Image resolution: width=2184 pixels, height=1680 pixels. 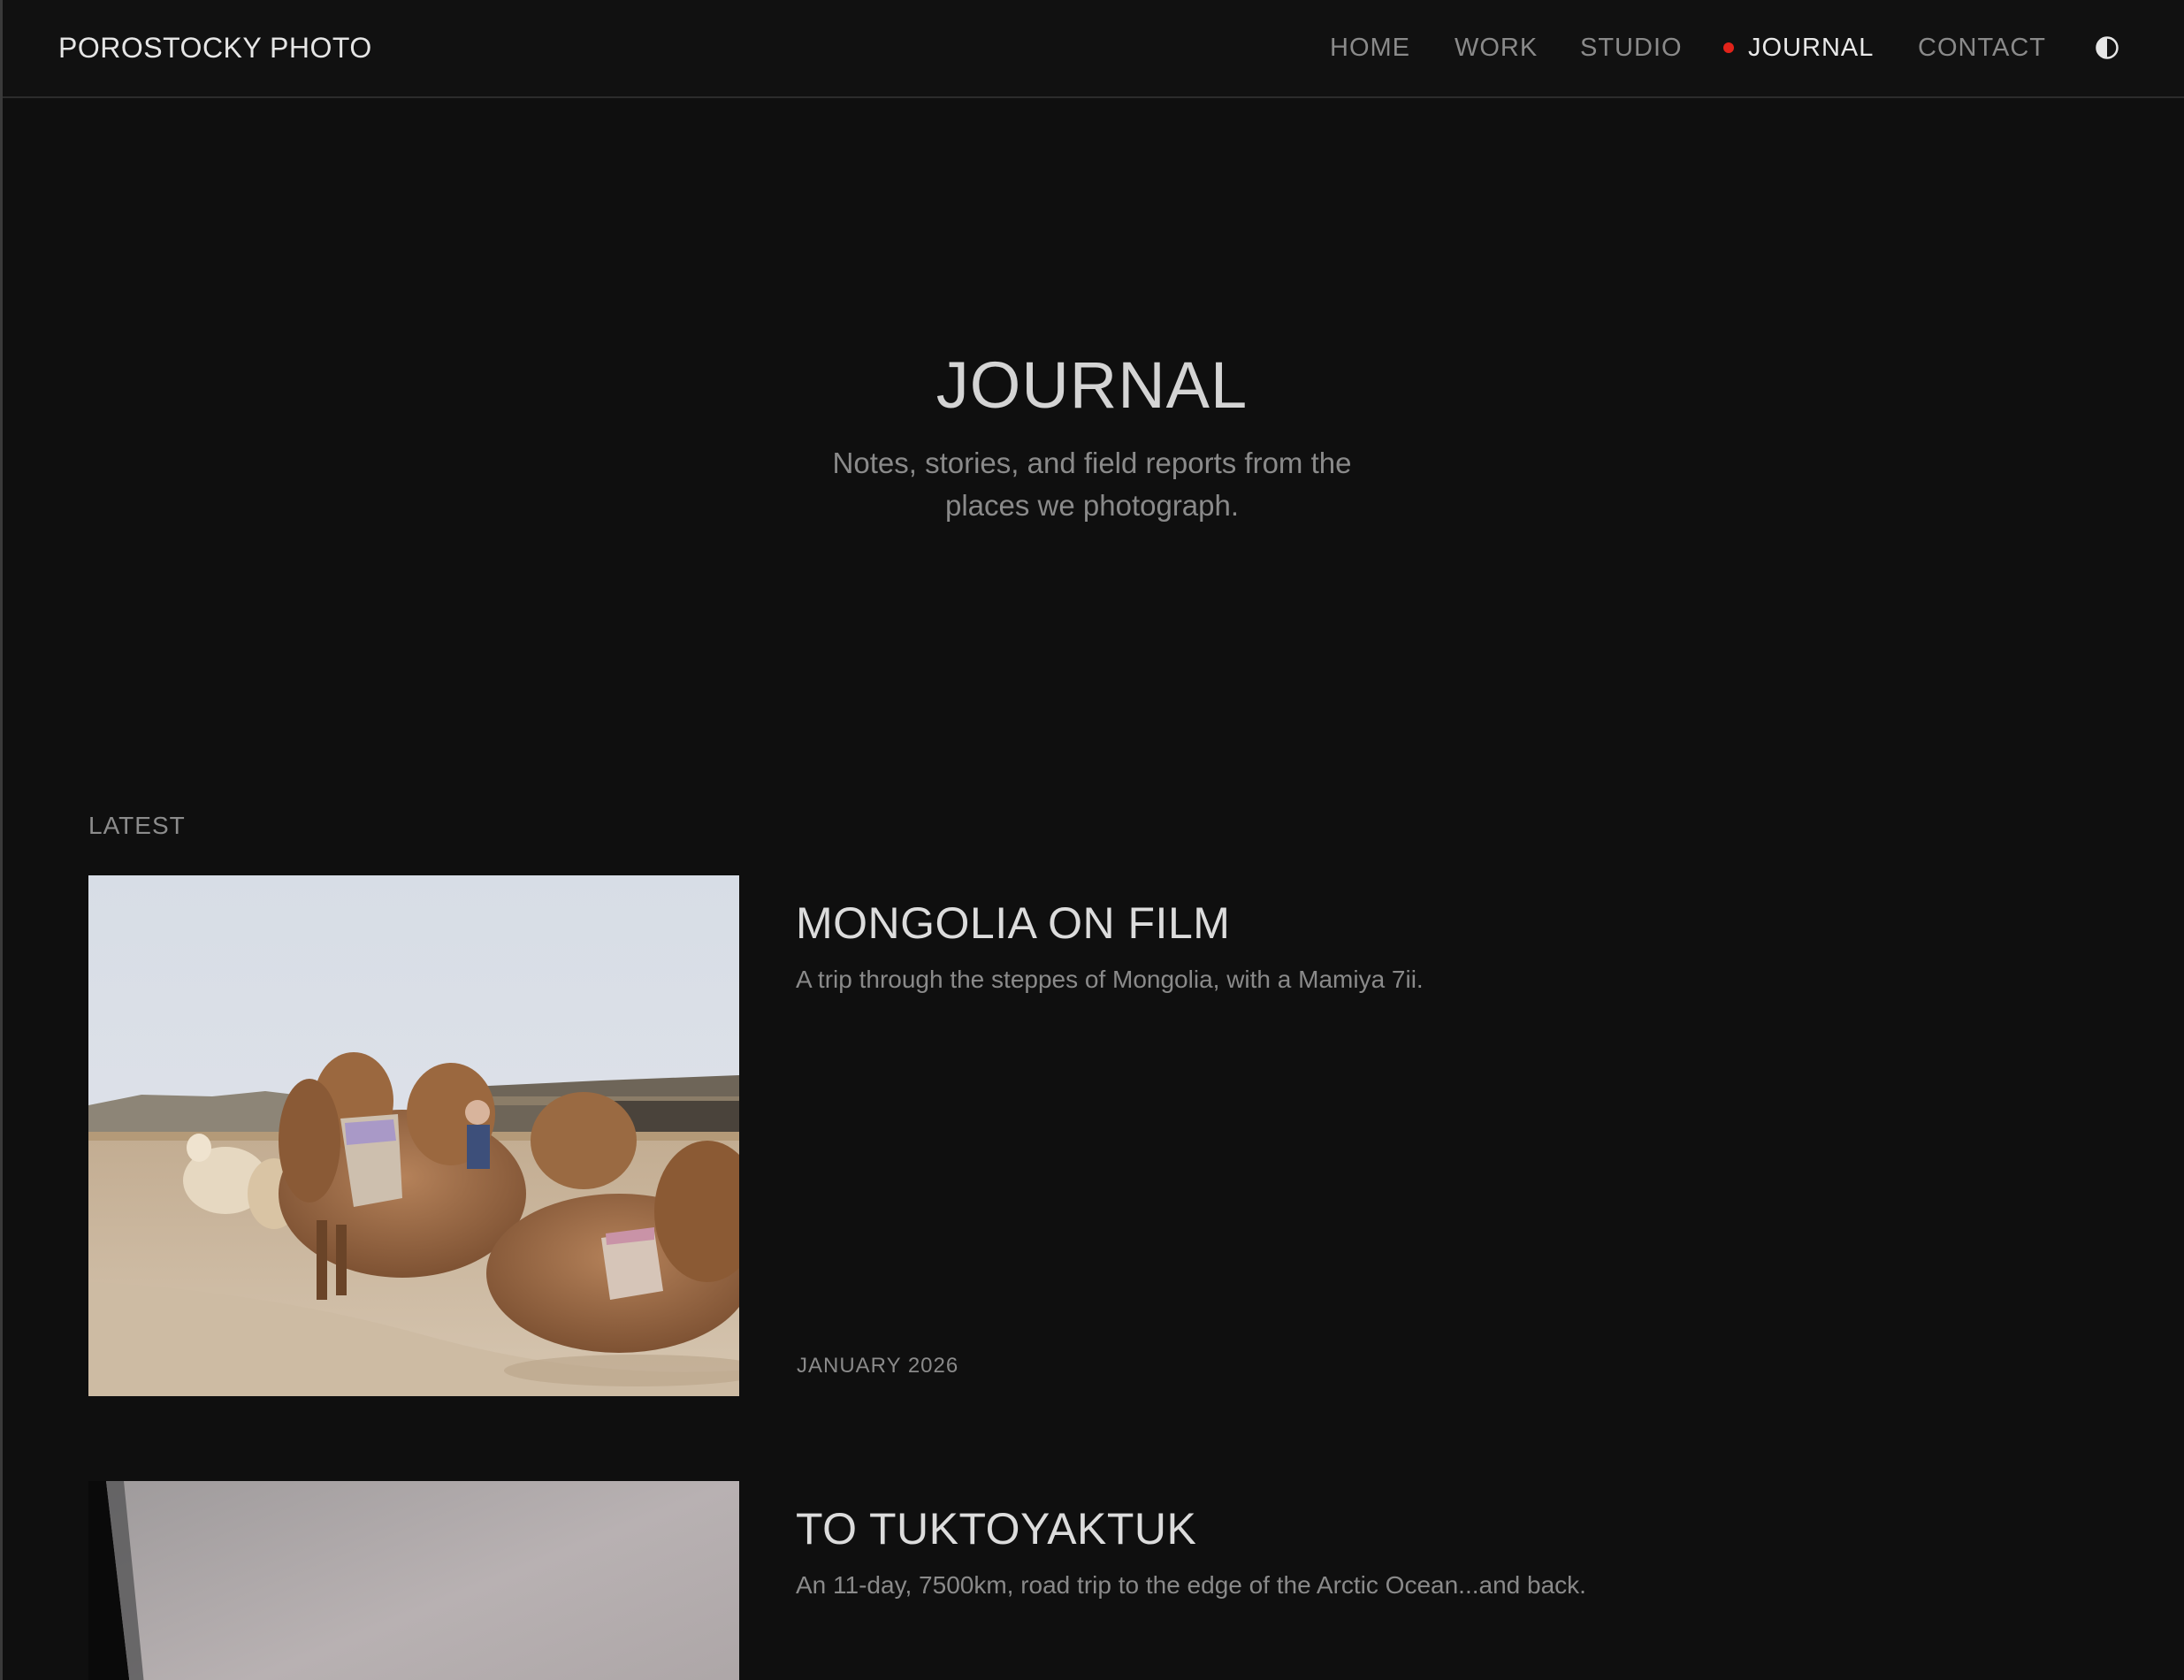 What do you see at coordinates (1092, 385) in the screenshot?
I see `page-title: JOURNAL` at bounding box center [1092, 385].